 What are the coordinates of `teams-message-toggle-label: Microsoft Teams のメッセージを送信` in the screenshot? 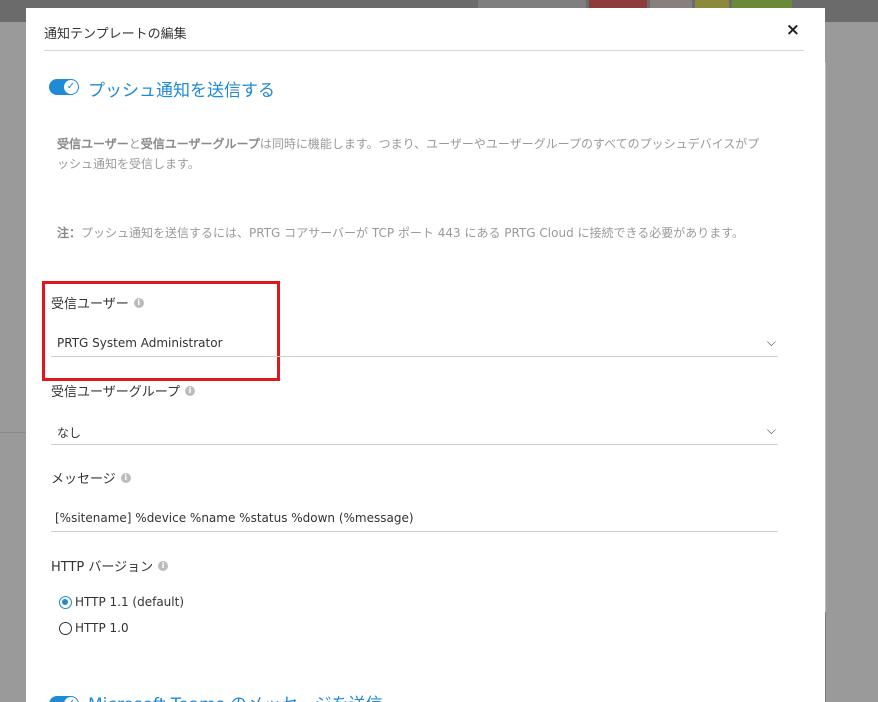 It's located at (235, 696).